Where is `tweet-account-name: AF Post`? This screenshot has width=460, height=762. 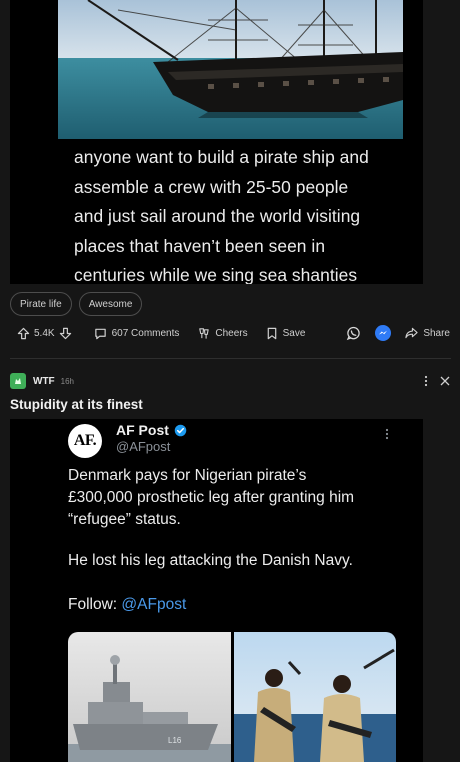
tweet-account-name: AF Post is located at coordinates (151, 430).